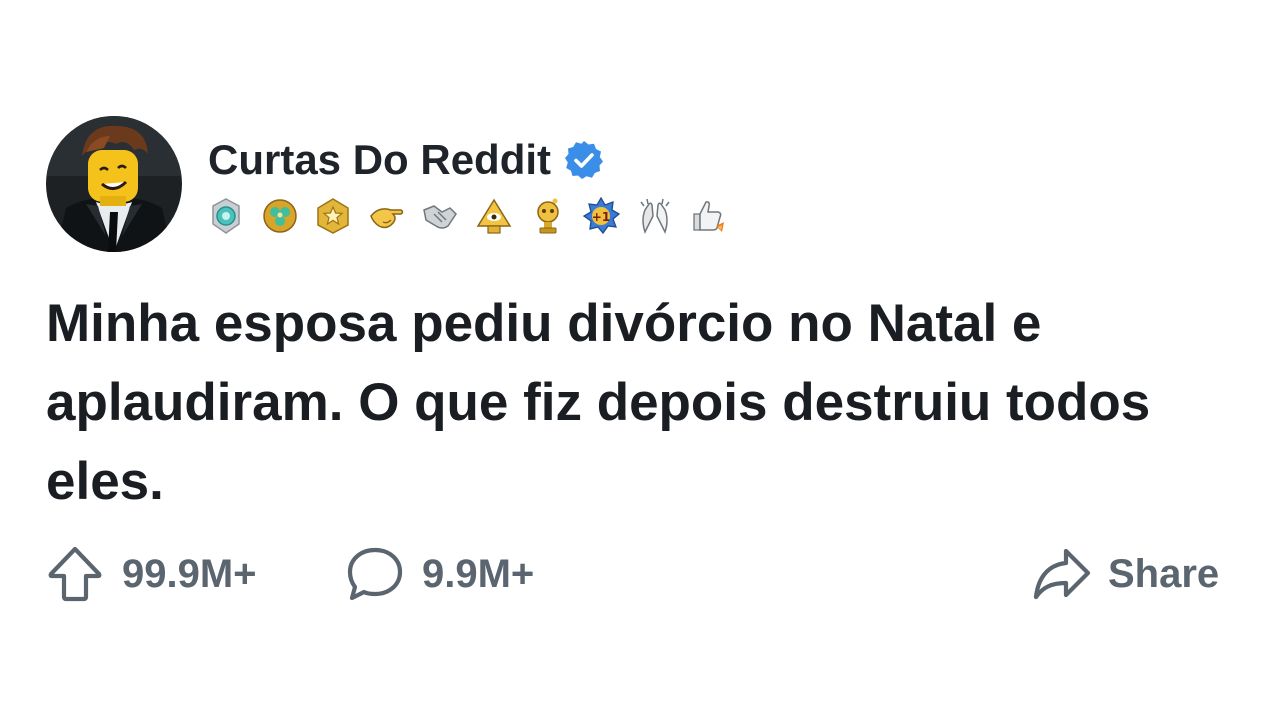  Describe the element at coordinates (1062, 574) in the screenshot. I see `share-arrow-icon` at that location.